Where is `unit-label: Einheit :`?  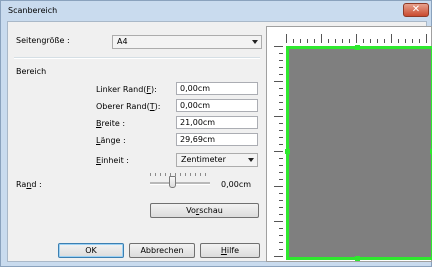 unit-label: Einheit : is located at coordinates (112, 160).